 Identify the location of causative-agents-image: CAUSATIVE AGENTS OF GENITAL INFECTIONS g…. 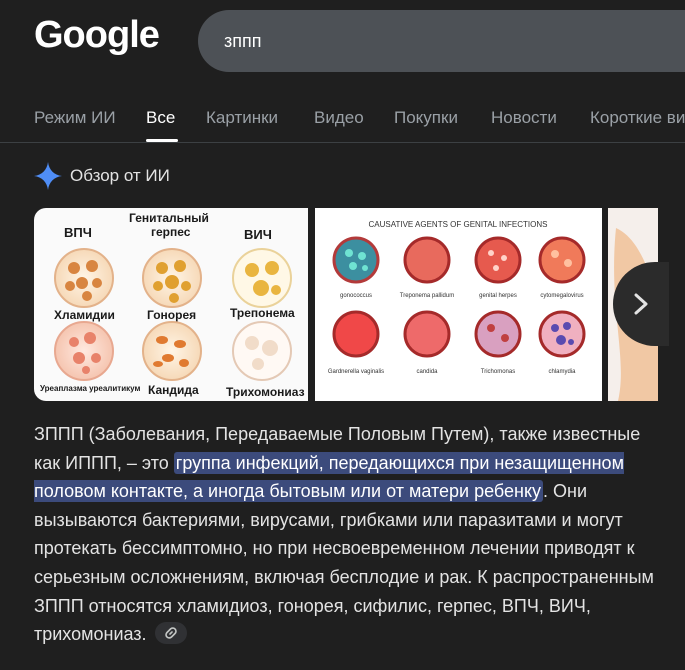
(457, 297).